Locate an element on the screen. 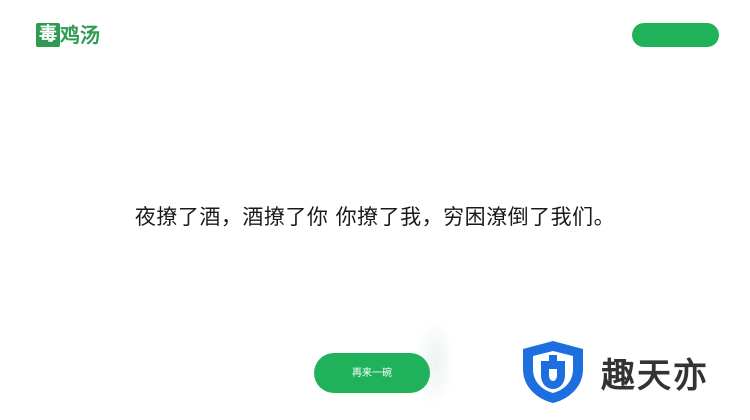 The width and height of the screenshot is (750, 420). site-logo: 毒 鸡汤 is located at coordinates (68, 35).